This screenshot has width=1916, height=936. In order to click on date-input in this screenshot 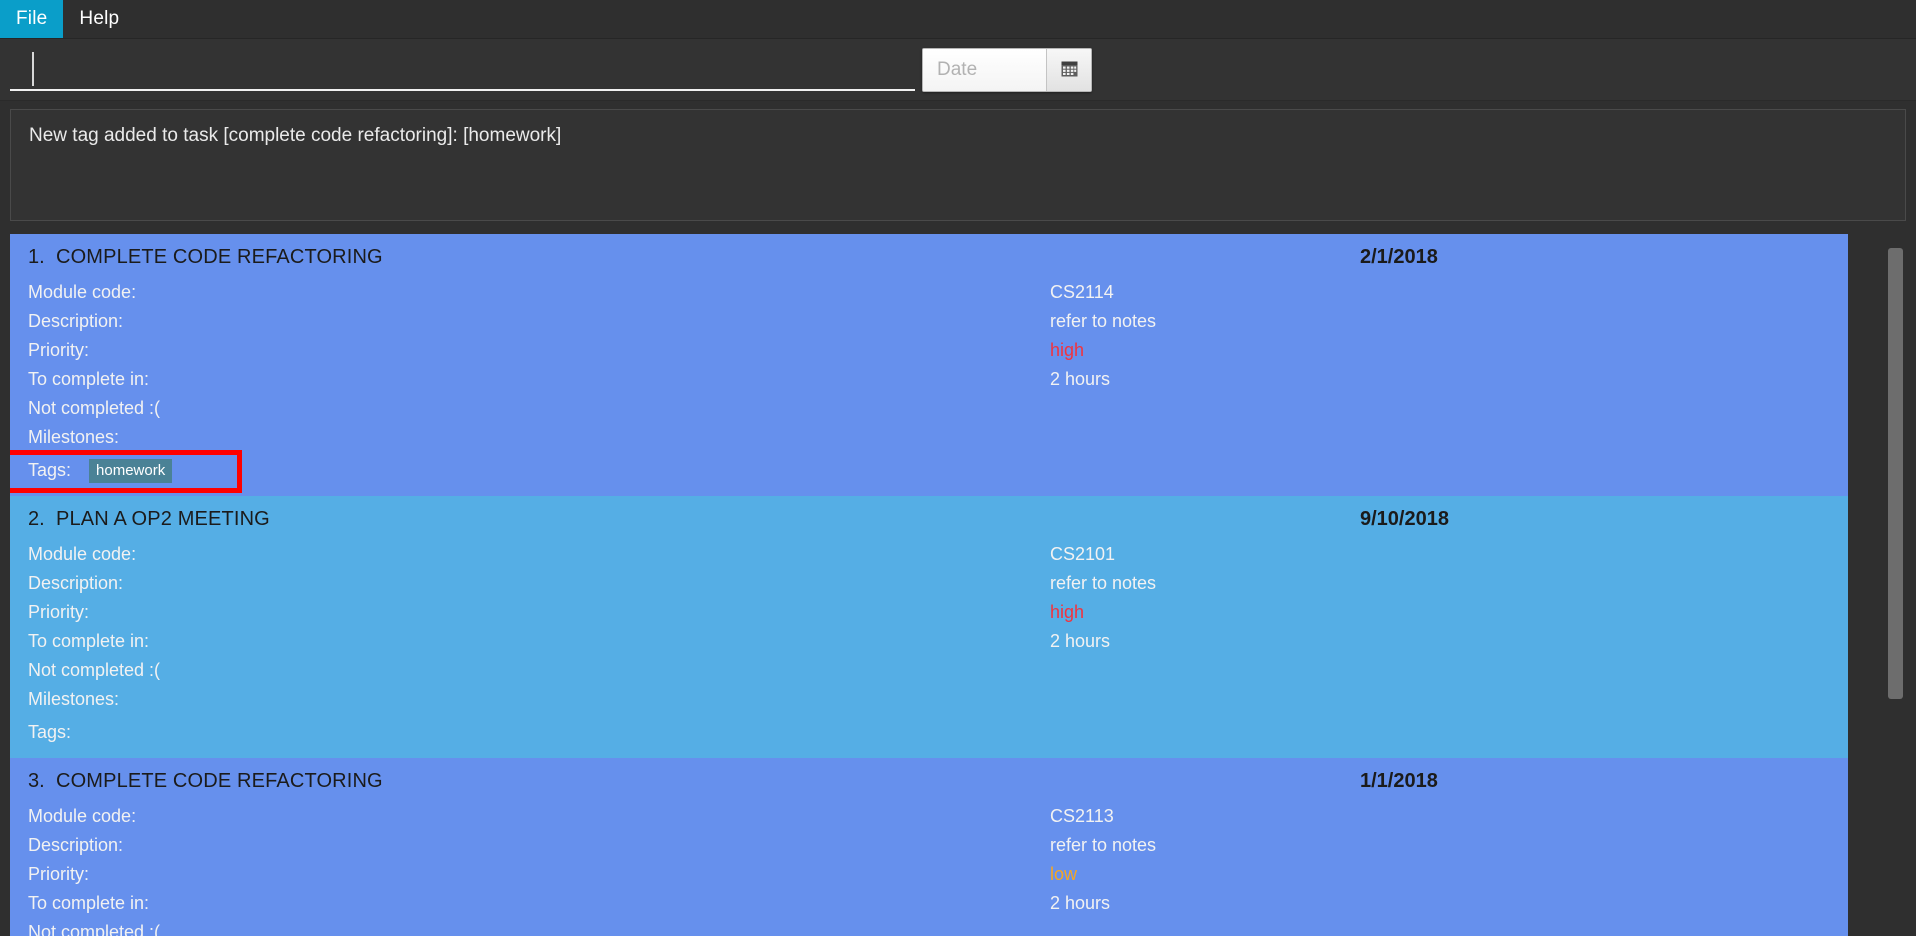, I will do `click(984, 69)`.